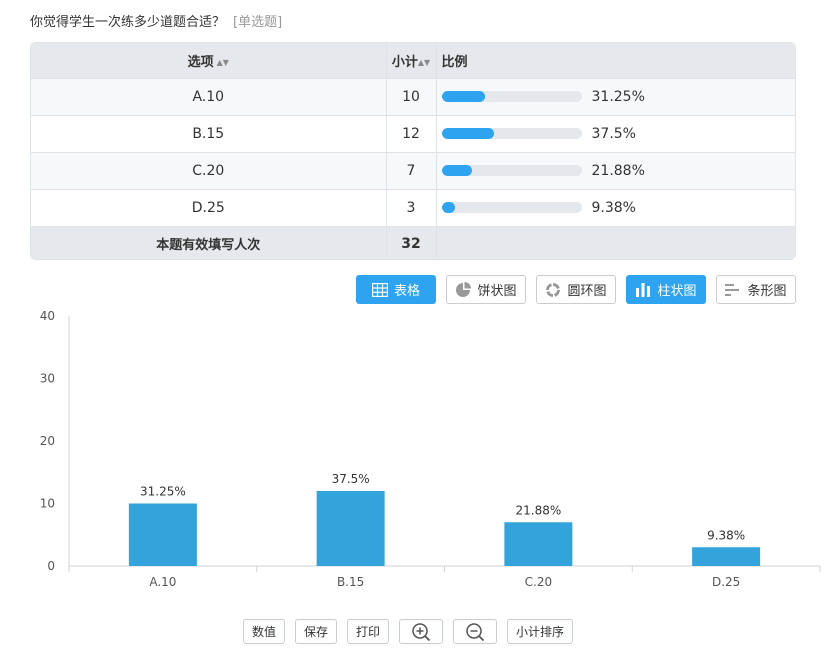  What do you see at coordinates (767, 291) in the screenshot?
I see `bar-view-label: 条形图` at bounding box center [767, 291].